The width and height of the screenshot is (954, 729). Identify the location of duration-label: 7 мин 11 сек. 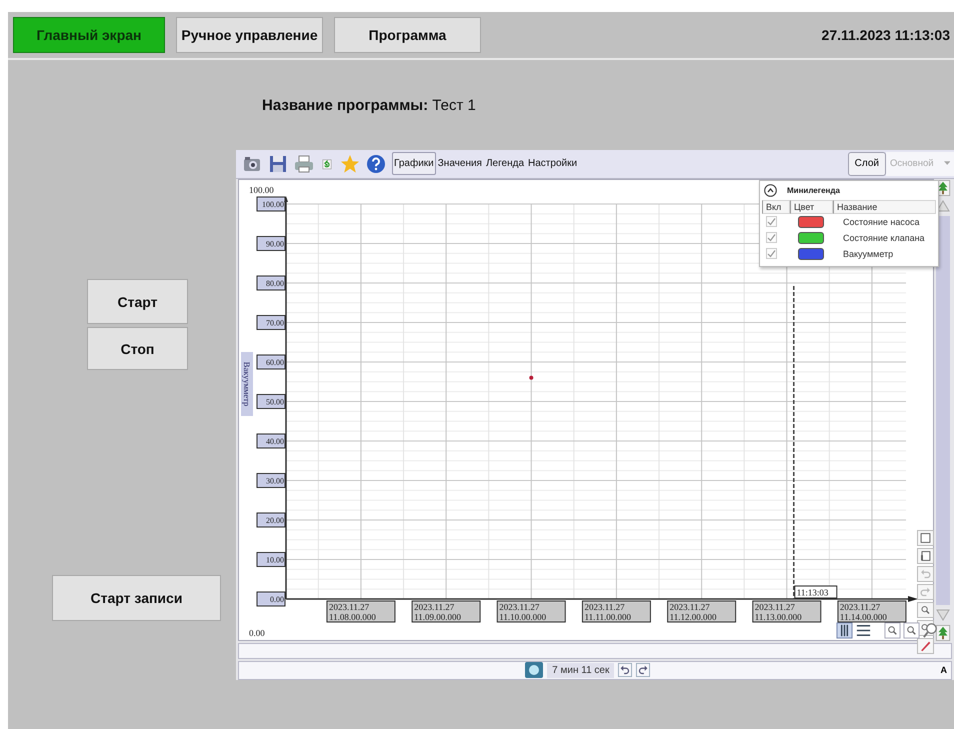
(580, 670).